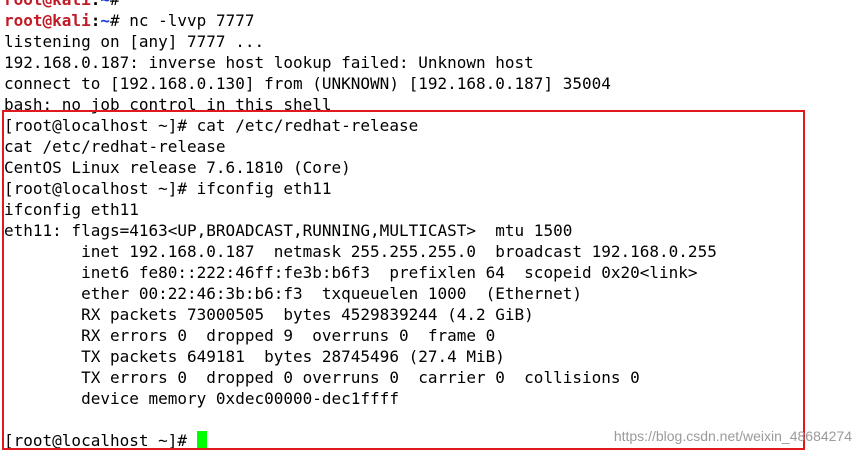 The height and width of the screenshot is (457, 862). What do you see at coordinates (360, 5) in the screenshot?
I see `terminal-line-0: root@kali:~#` at bounding box center [360, 5].